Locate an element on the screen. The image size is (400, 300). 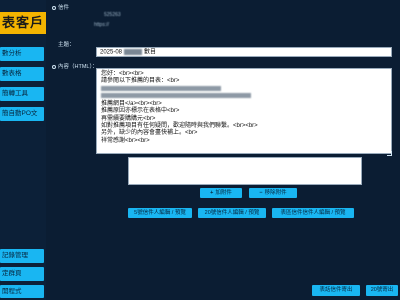
subject-input: 2025-08 數目 is located at coordinates (244, 52).